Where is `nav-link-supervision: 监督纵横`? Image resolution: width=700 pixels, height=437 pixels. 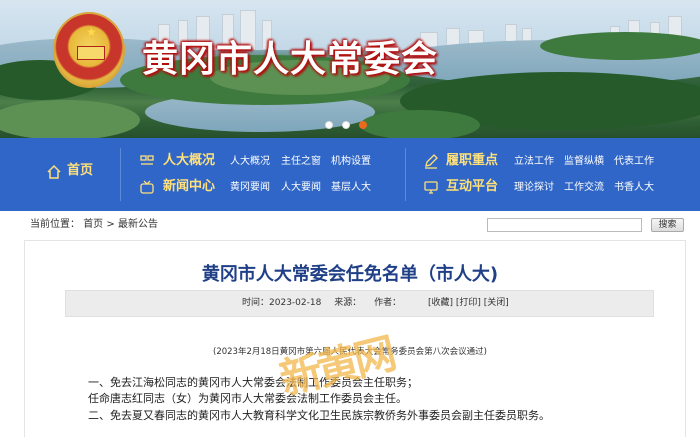
nav-link-supervision: 监督纵横 is located at coordinates (584, 162).